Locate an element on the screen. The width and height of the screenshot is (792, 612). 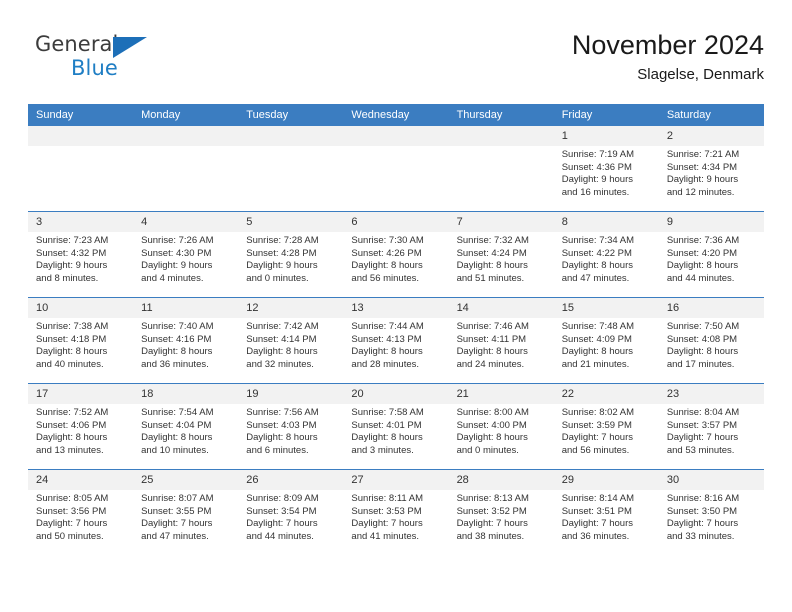
day-number: 30 is located at coordinates (711, 480).